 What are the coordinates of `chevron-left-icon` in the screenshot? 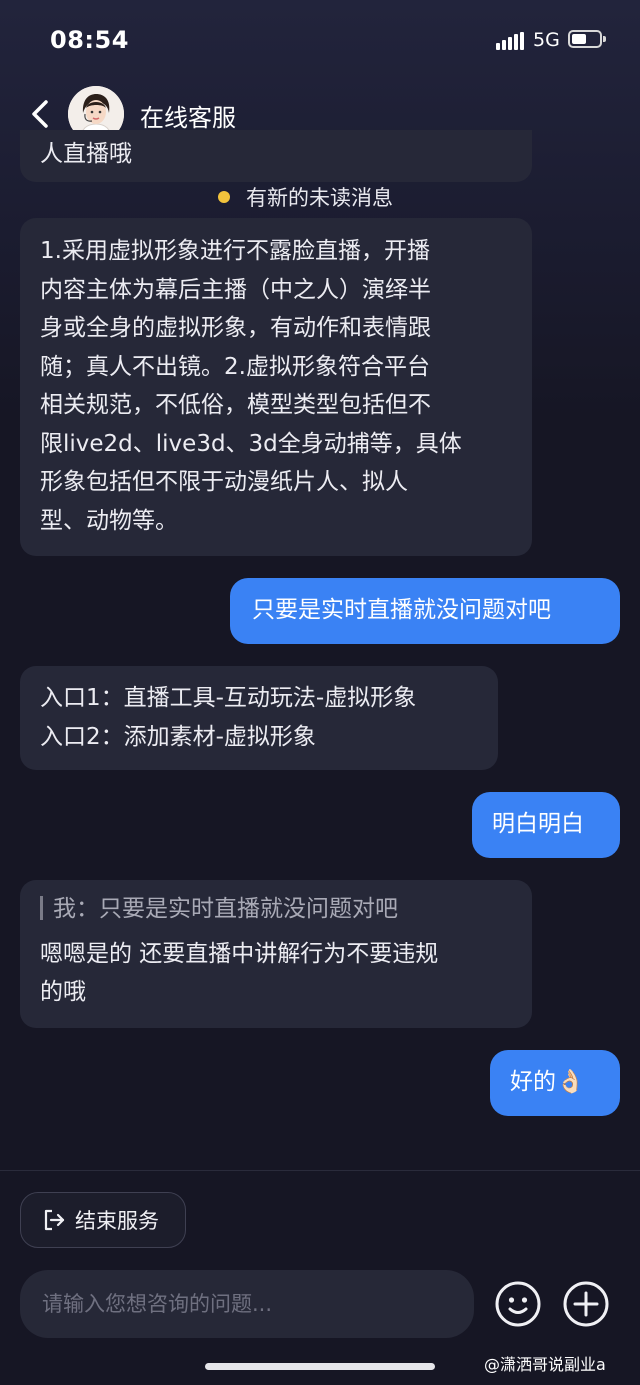 It's located at (40, 114).